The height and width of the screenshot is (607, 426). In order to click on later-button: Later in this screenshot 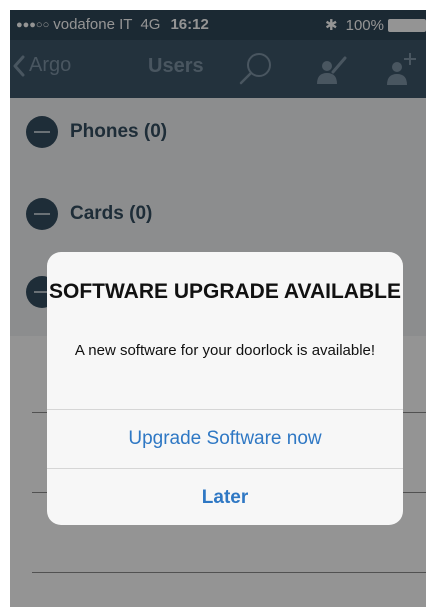, I will do `click(225, 497)`.